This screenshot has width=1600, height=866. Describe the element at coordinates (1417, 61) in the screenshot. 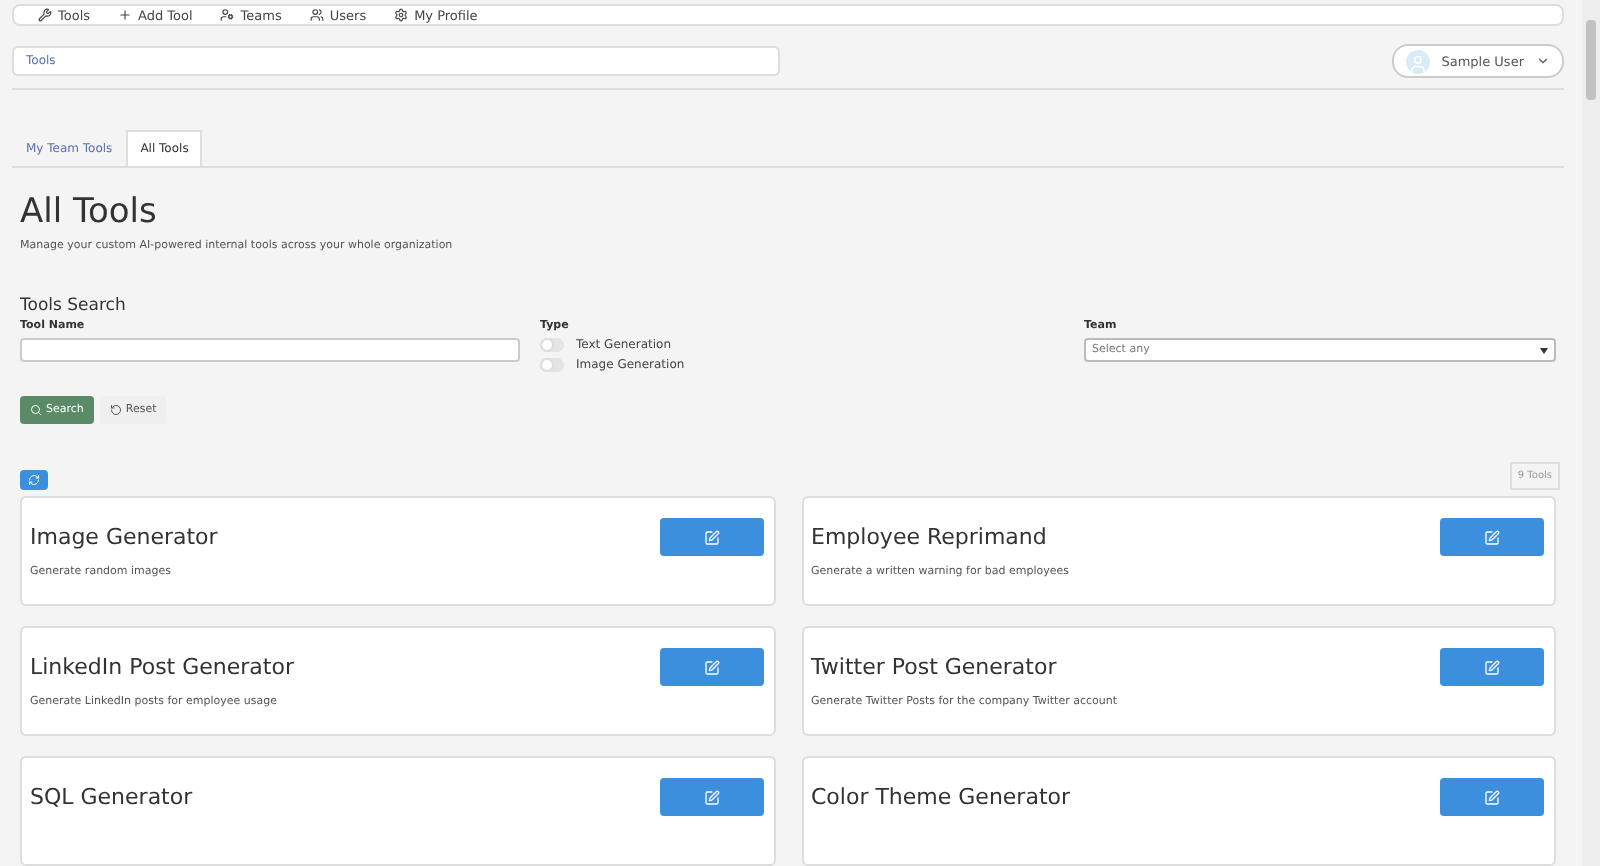

I see `avatar-icon` at that location.